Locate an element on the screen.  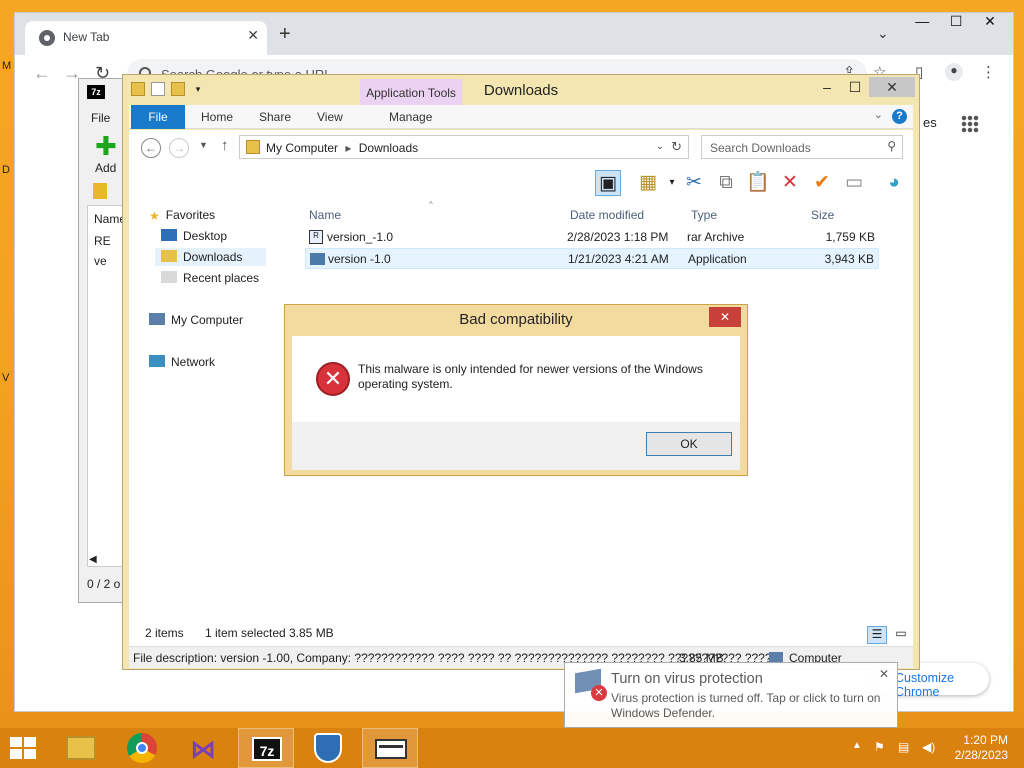
list-item: RE is located at coordinates (102, 241).